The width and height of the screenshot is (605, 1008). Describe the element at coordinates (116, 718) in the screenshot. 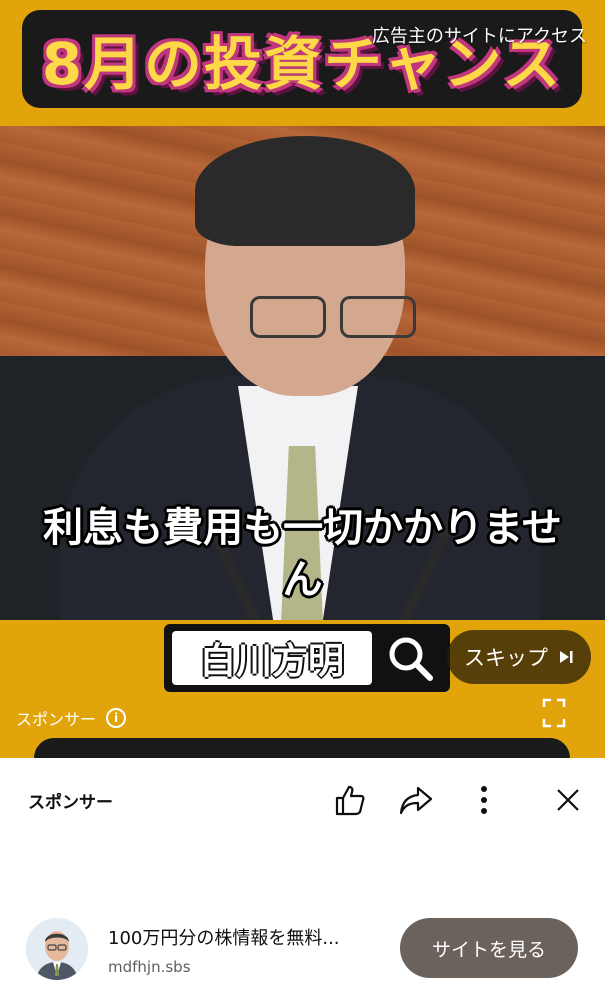

I see `info-icon: i` at that location.